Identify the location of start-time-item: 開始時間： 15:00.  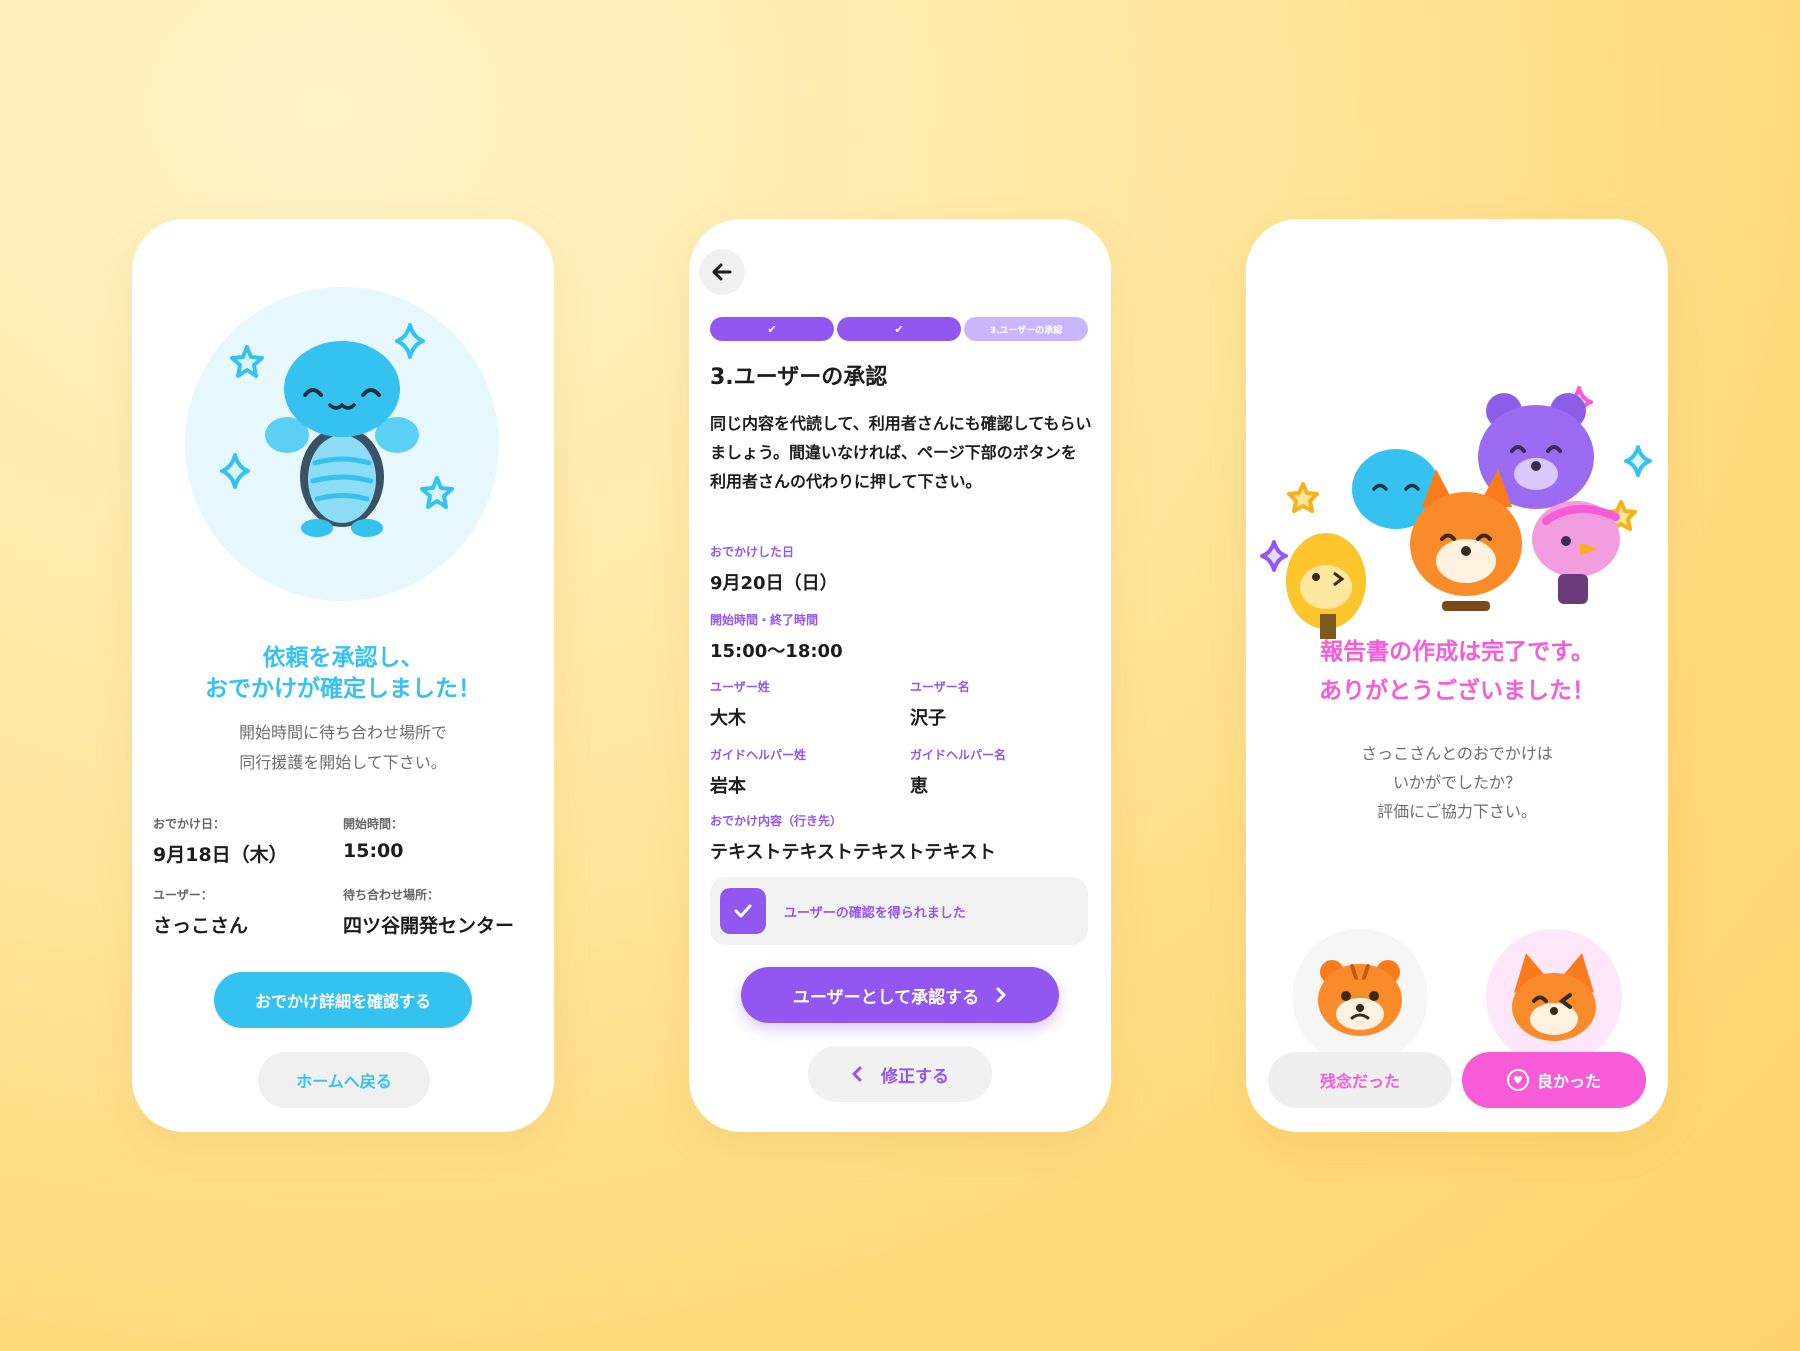
(438, 841).